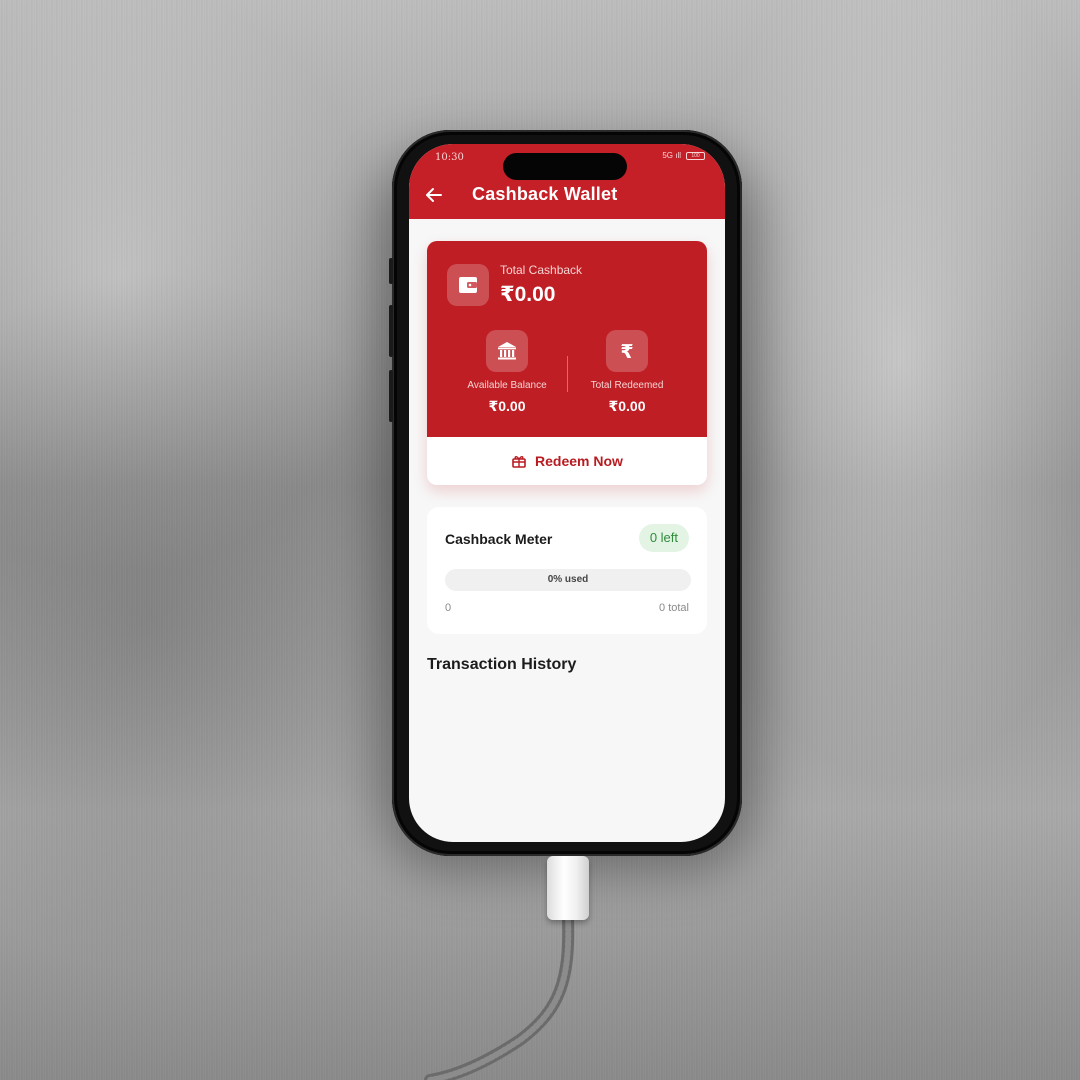 Image resolution: width=1080 pixels, height=1080 pixels. I want to click on cable-connector, so click(568, 888).